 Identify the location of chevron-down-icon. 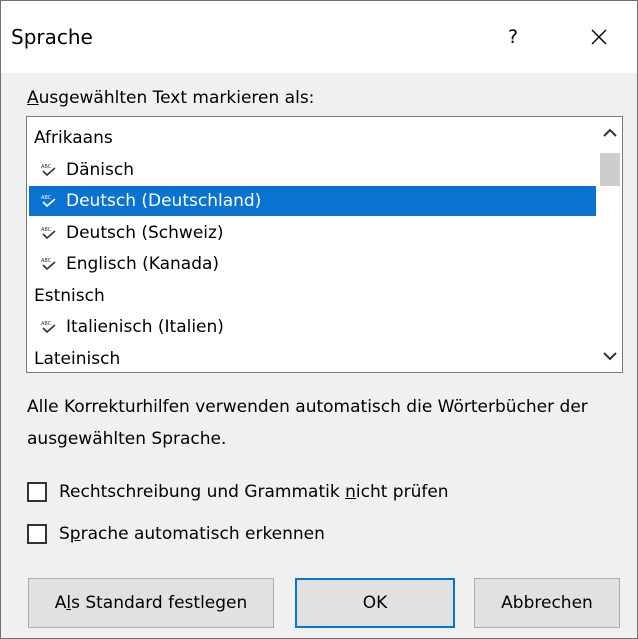
(610, 356).